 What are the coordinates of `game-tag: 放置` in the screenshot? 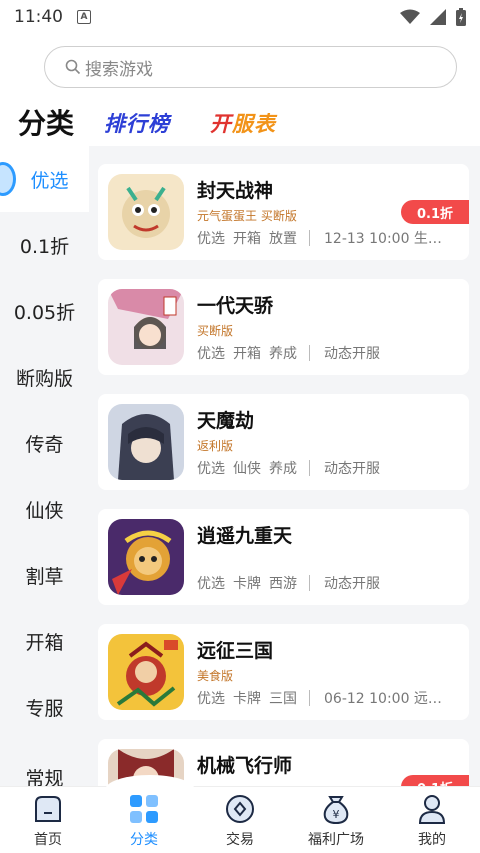 It's located at (283, 239).